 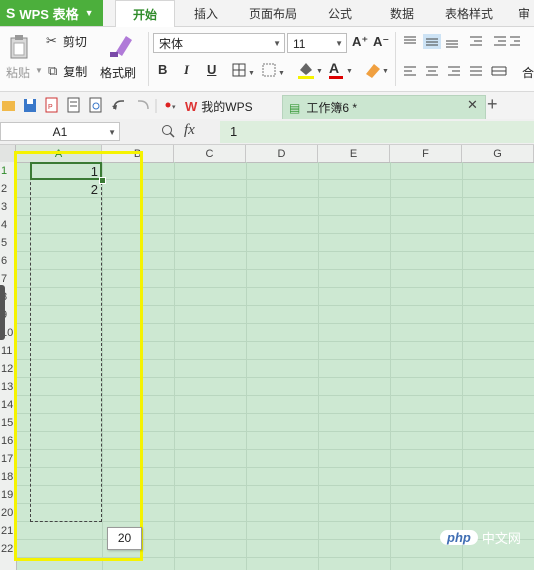 I want to click on scissors-icon: ✂, so click(x=51, y=40).